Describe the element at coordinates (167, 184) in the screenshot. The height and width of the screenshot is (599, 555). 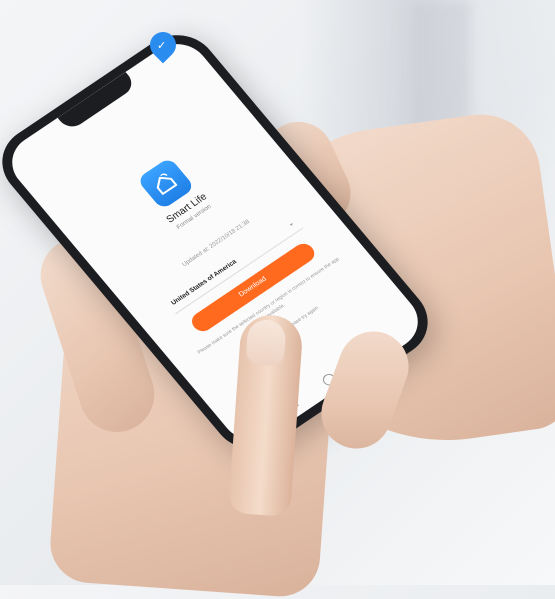
I see `house-icon` at that location.